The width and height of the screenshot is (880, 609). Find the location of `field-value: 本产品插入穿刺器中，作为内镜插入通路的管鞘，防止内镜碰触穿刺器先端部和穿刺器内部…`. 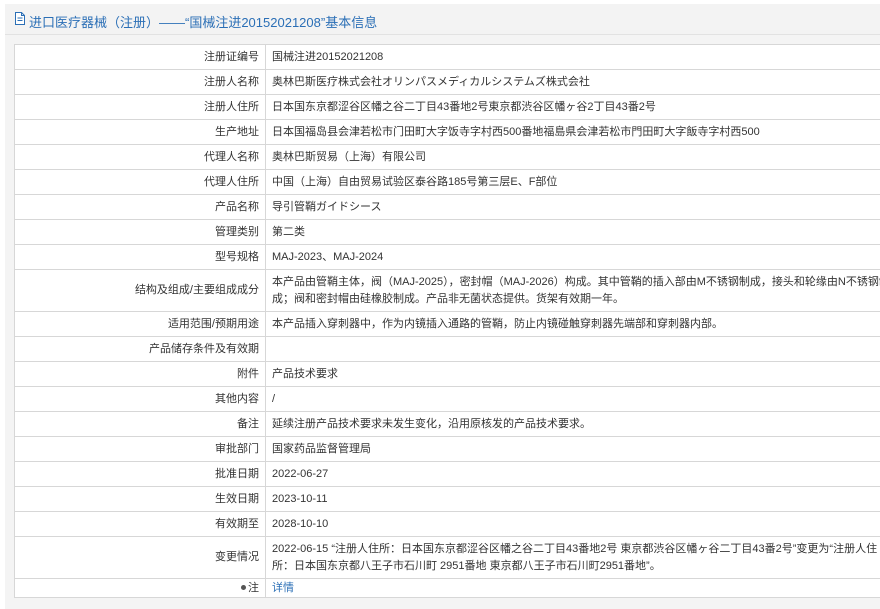

field-value: 本产品插入穿刺器中，作为内镜插入通路的管鞘，防止内镜碰触穿刺器先端部和穿刺器内部… is located at coordinates (572, 324).